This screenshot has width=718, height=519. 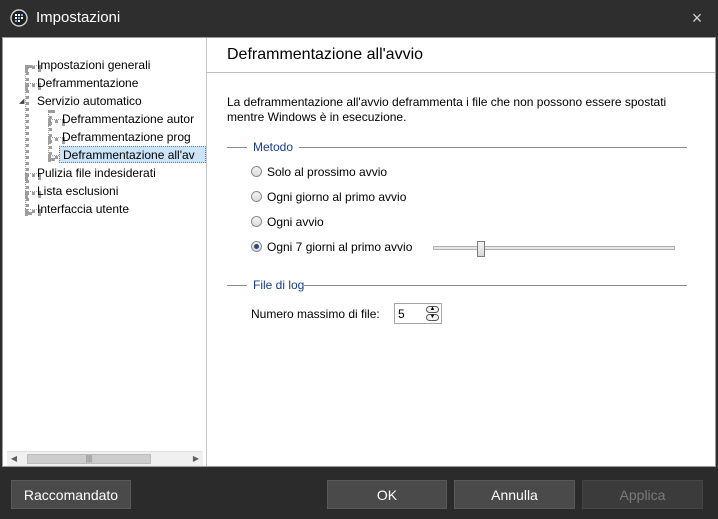 What do you see at coordinates (128, 119) in the screenshot?
I see `tree-item-deframmentazione-automatica: Deframmentazione autor` at bounding box center [128, 119].